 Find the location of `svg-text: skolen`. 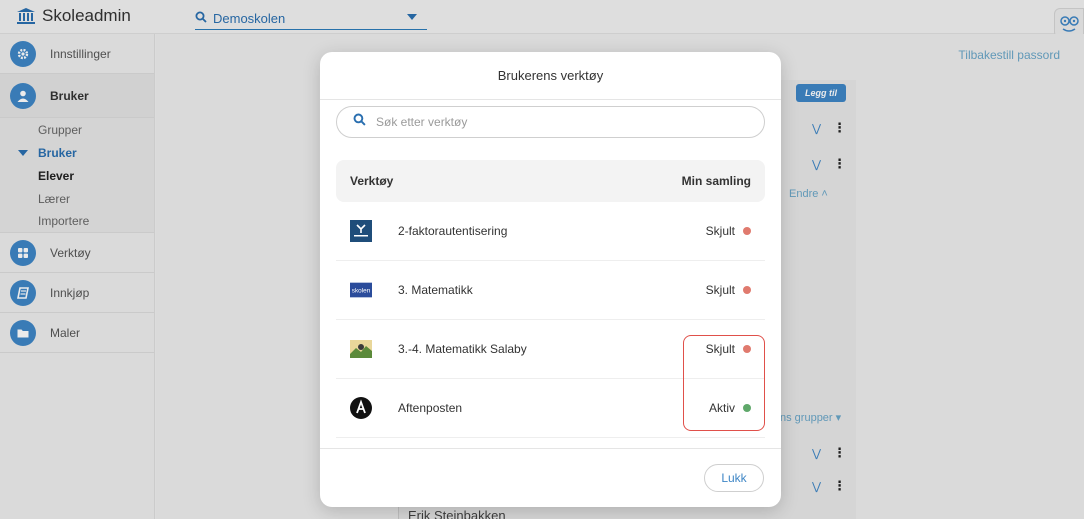

svg-text: skolen is located at coordinates (361, 291).